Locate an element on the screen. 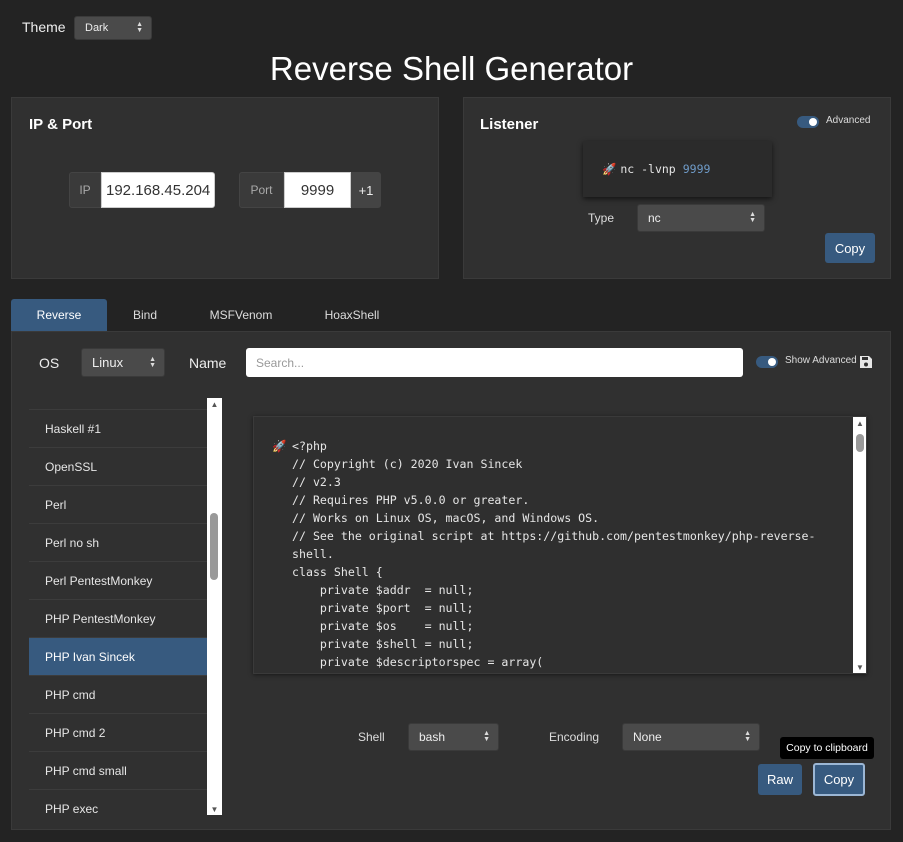 The width and height of the screenshot is (903, 842). copy-tooltip: Copy to clipboard is located at coordinates (827, 748).